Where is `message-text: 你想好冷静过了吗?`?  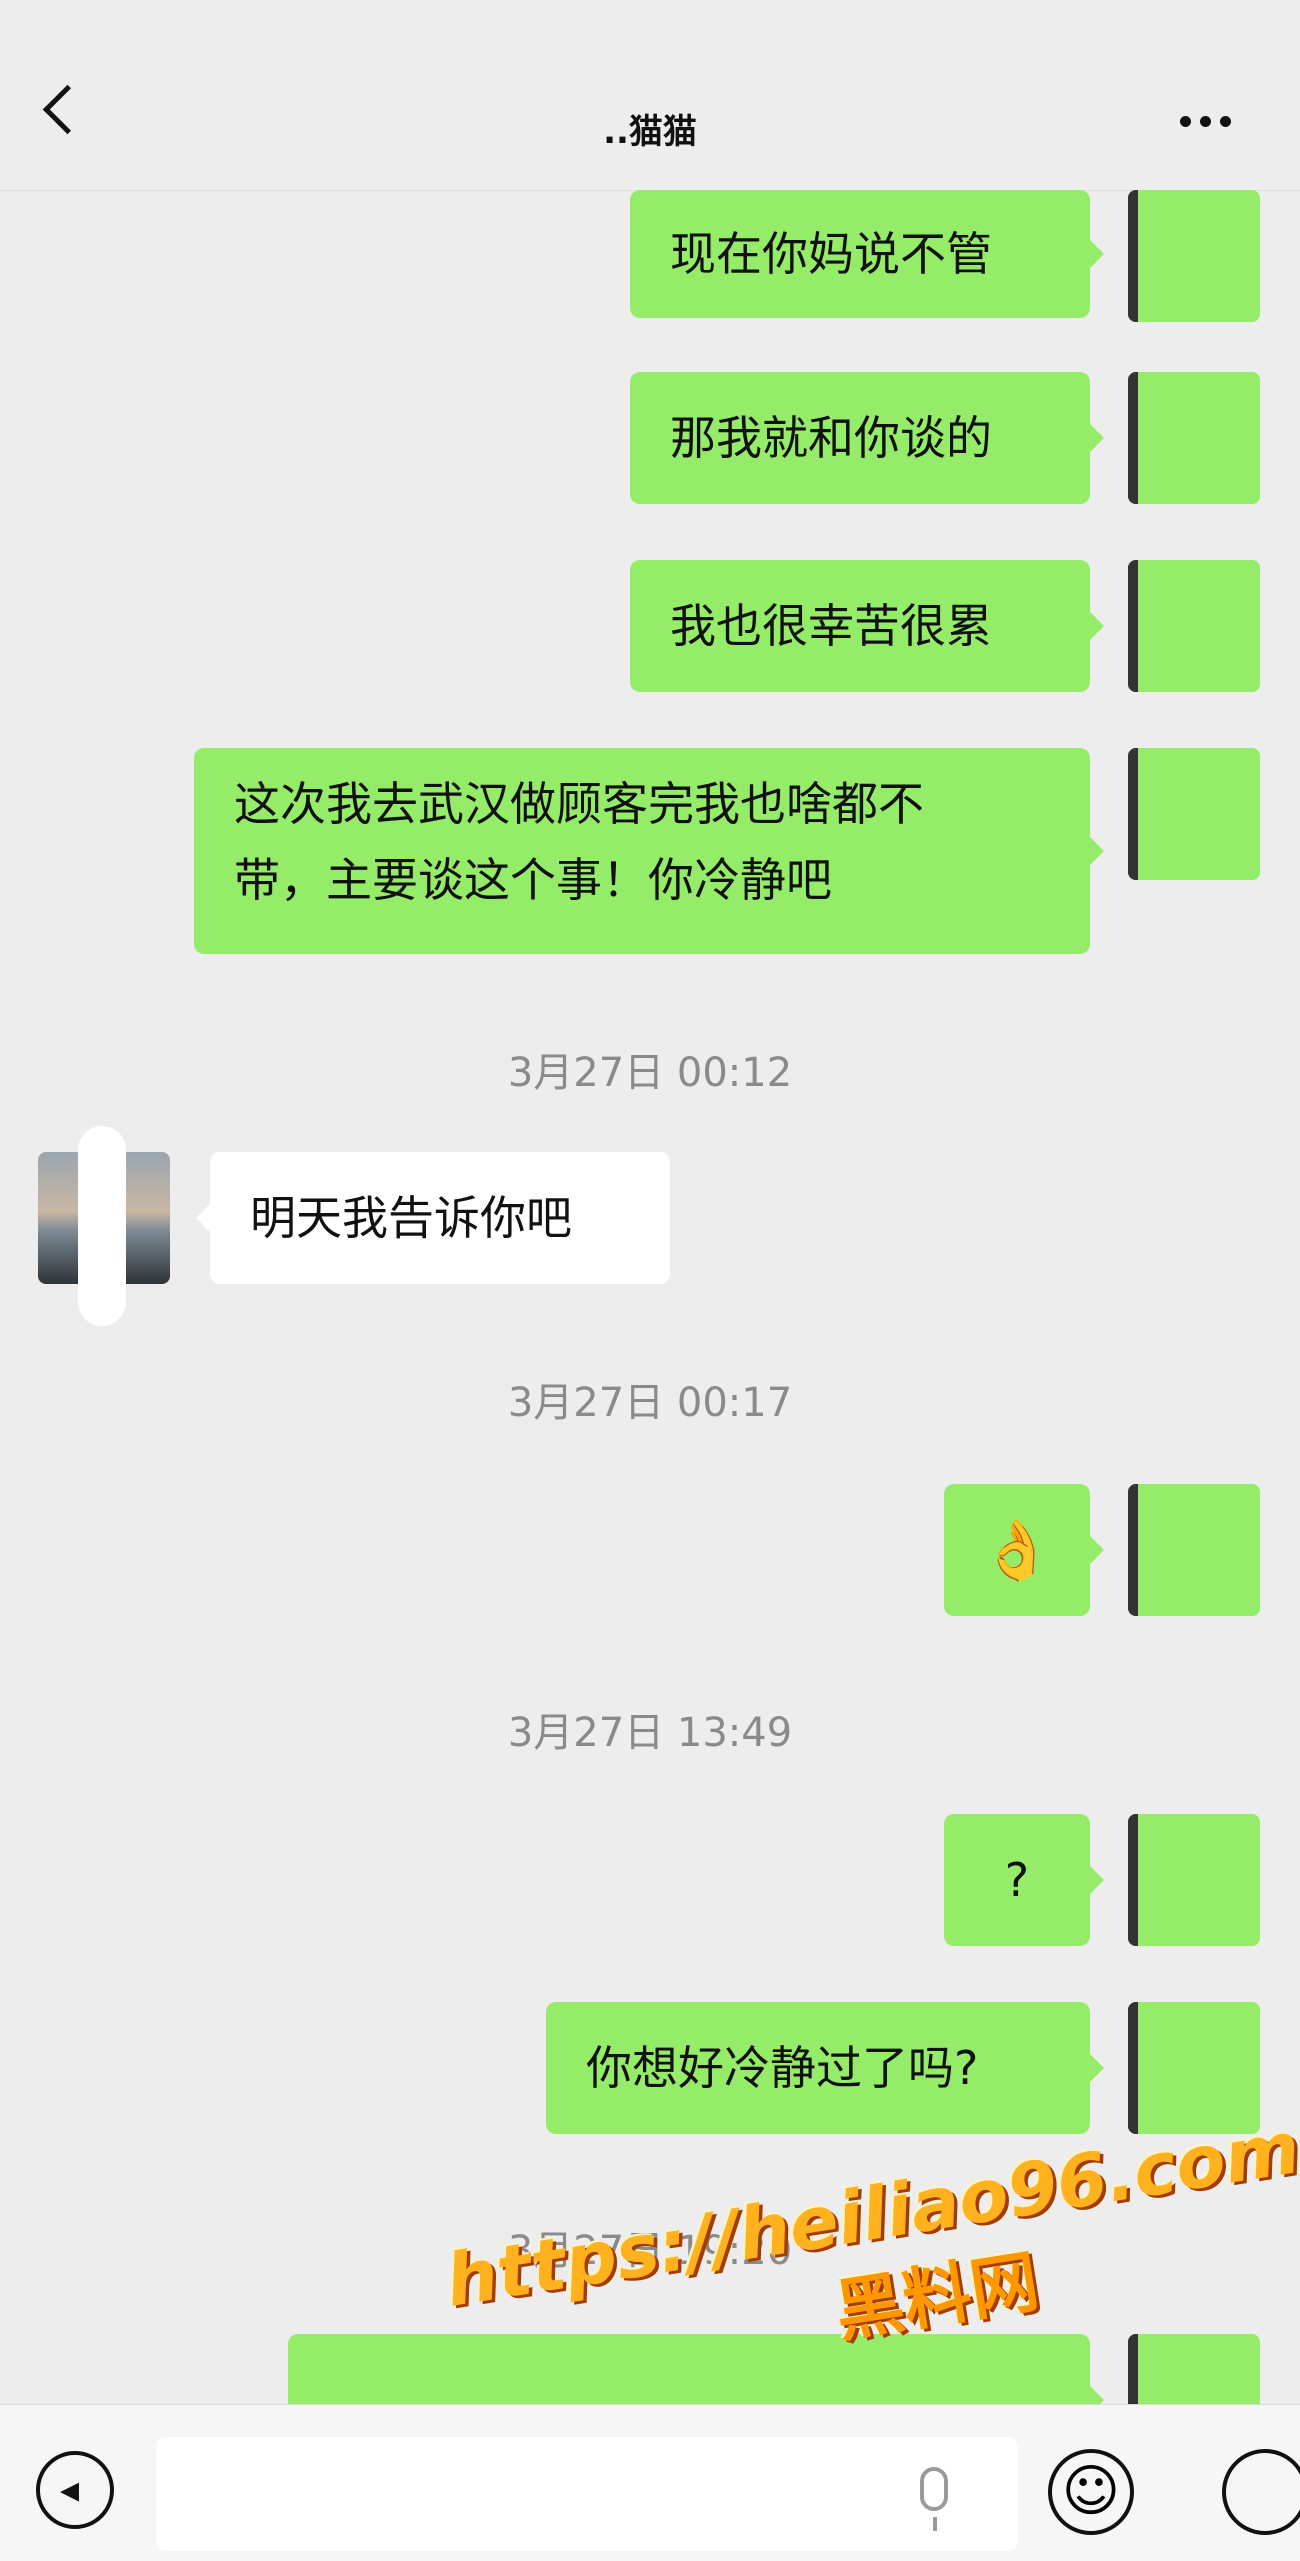
message-text: 你想好冷静过了吗? is located at coordinates (782, 2068).